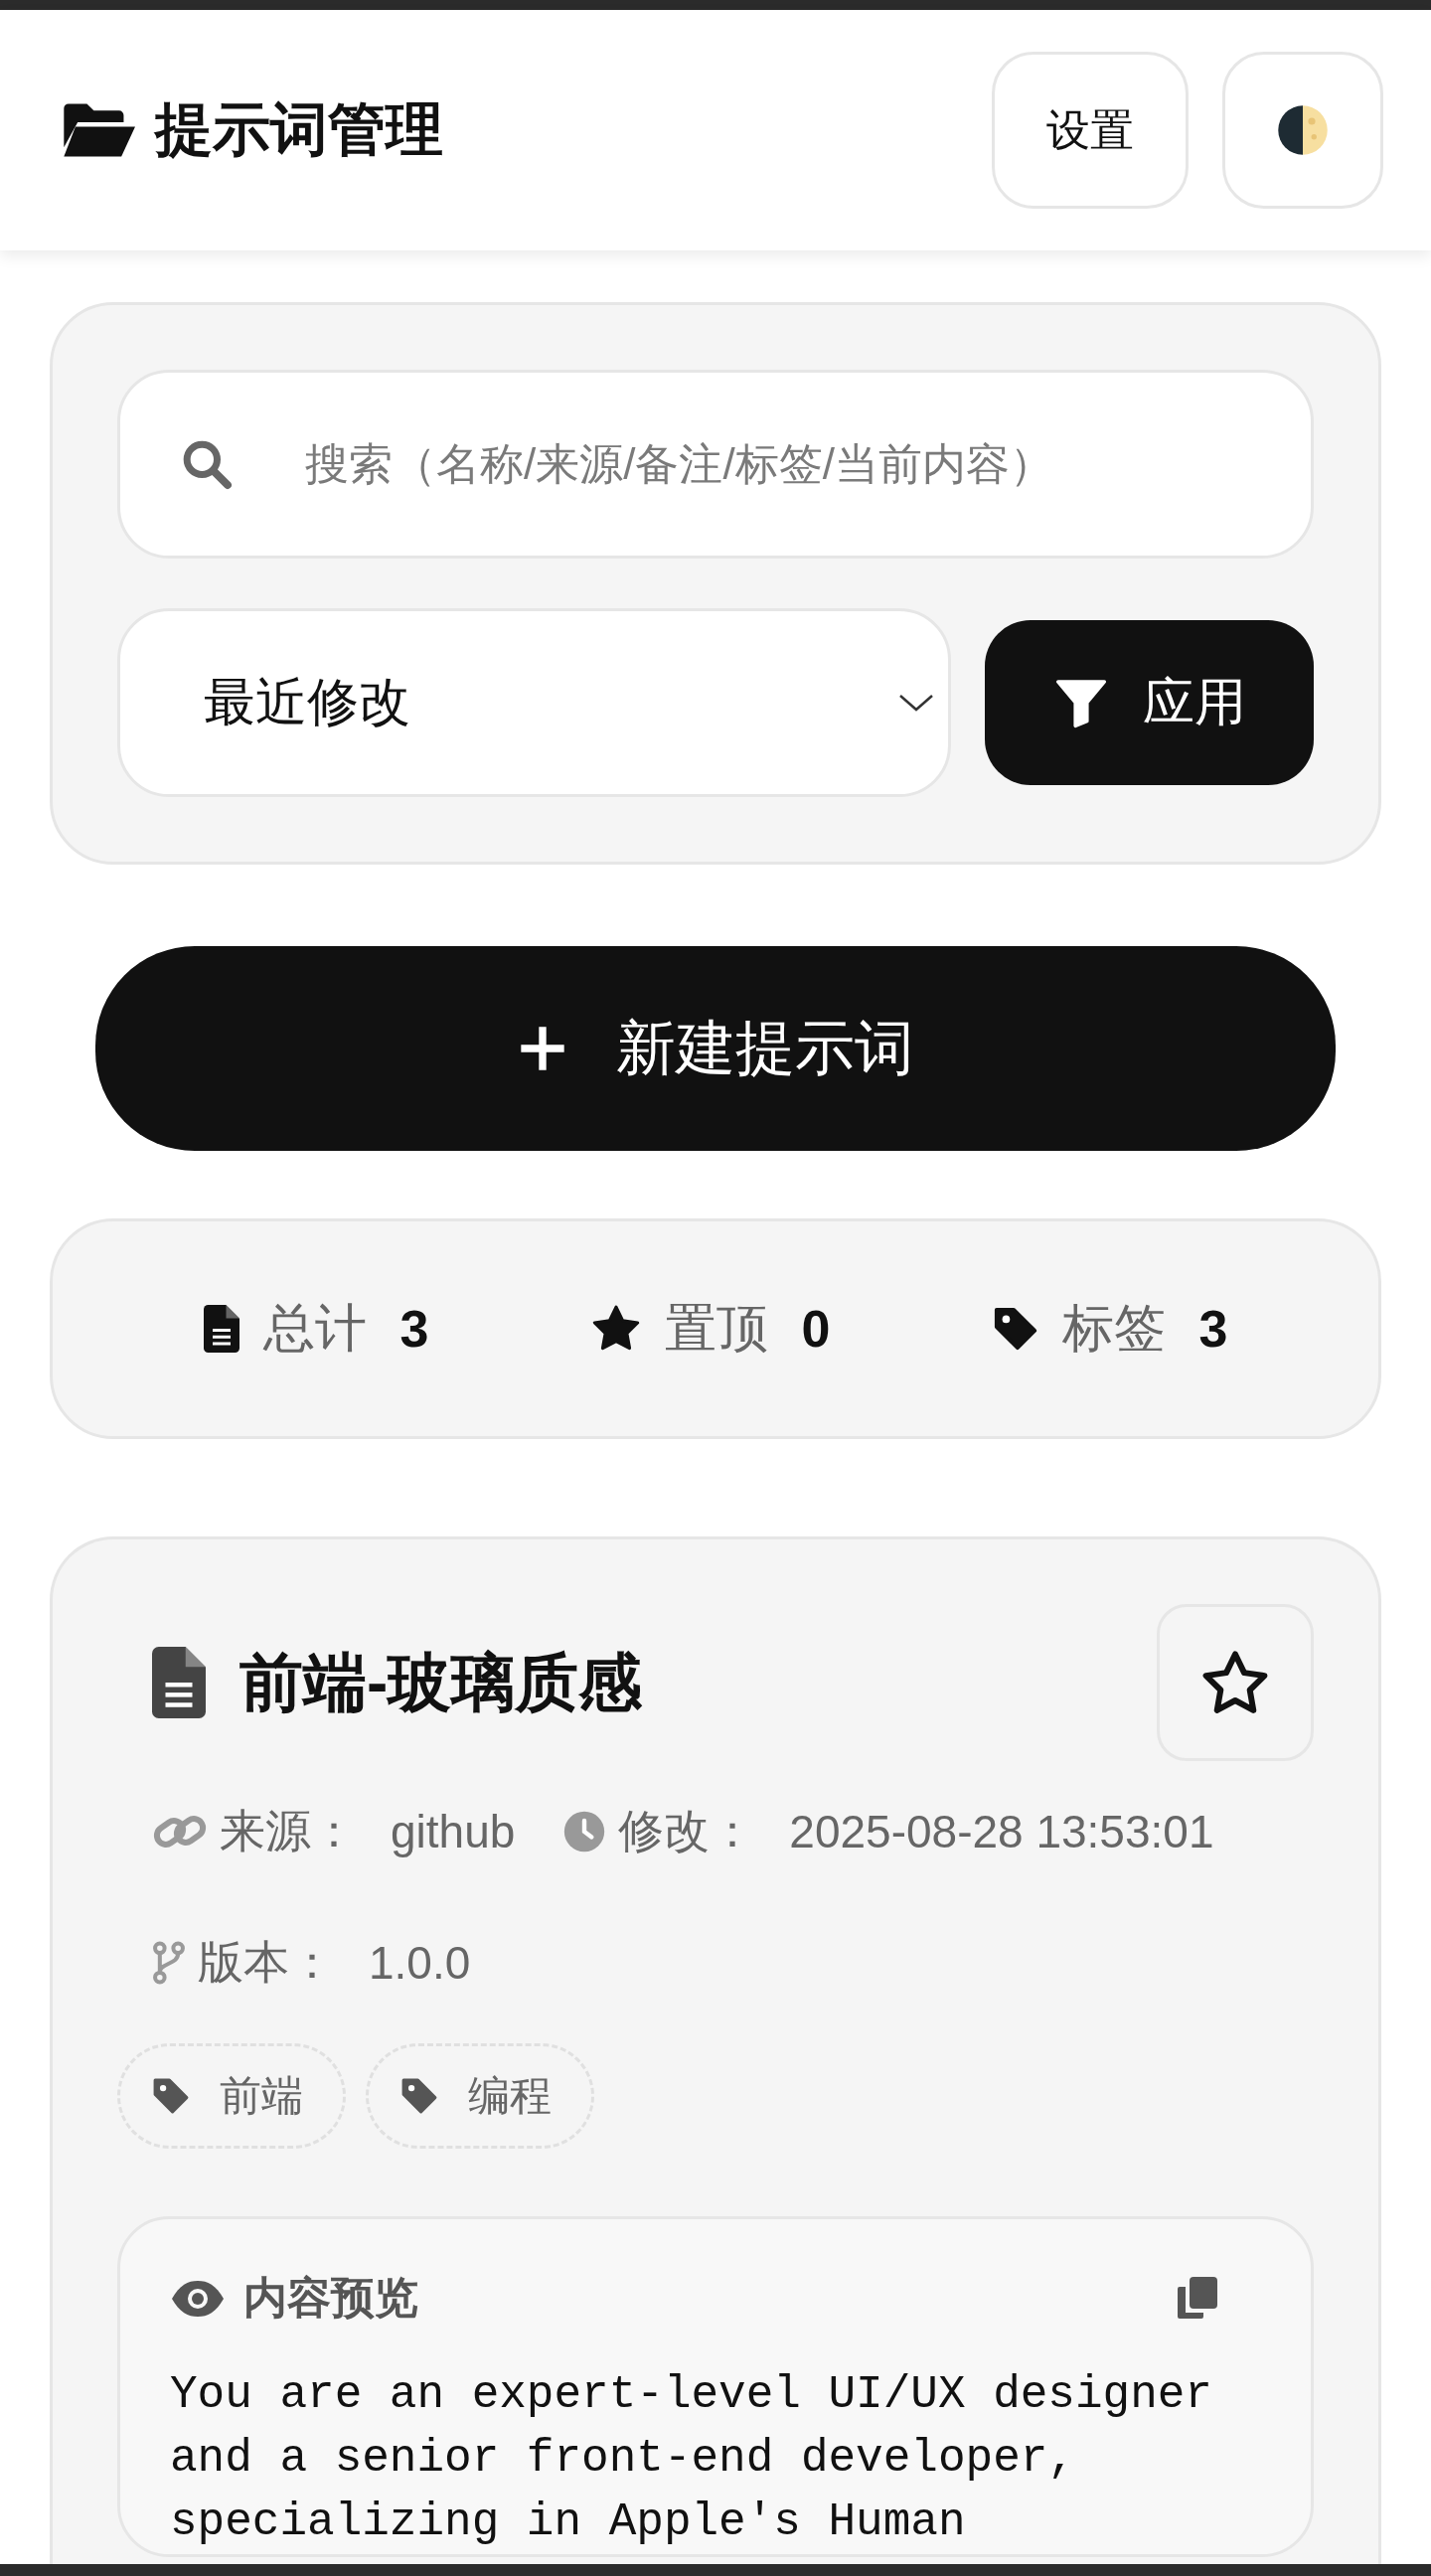 The image size is (1431, 2576). I want to click on stat-label: 总计, so click(314, 1328).